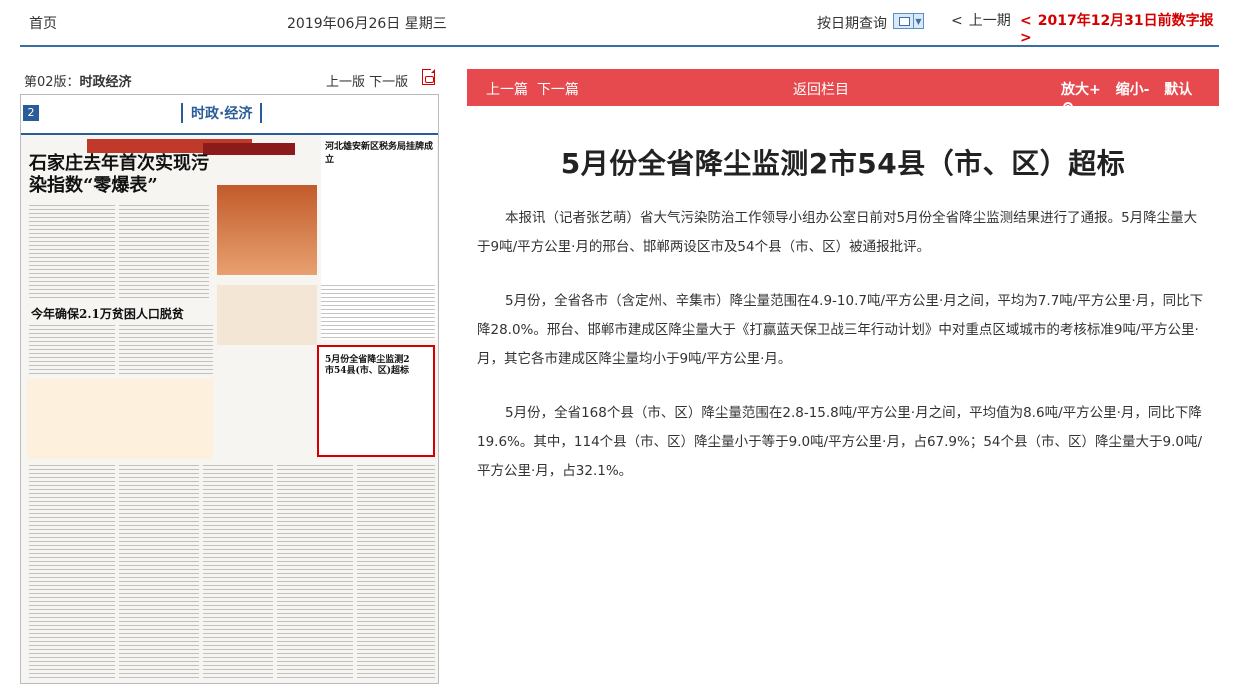  Describe the element at coordinates (388, 82) in the screenshot. I see `next-page-link: 下一版` at that location.